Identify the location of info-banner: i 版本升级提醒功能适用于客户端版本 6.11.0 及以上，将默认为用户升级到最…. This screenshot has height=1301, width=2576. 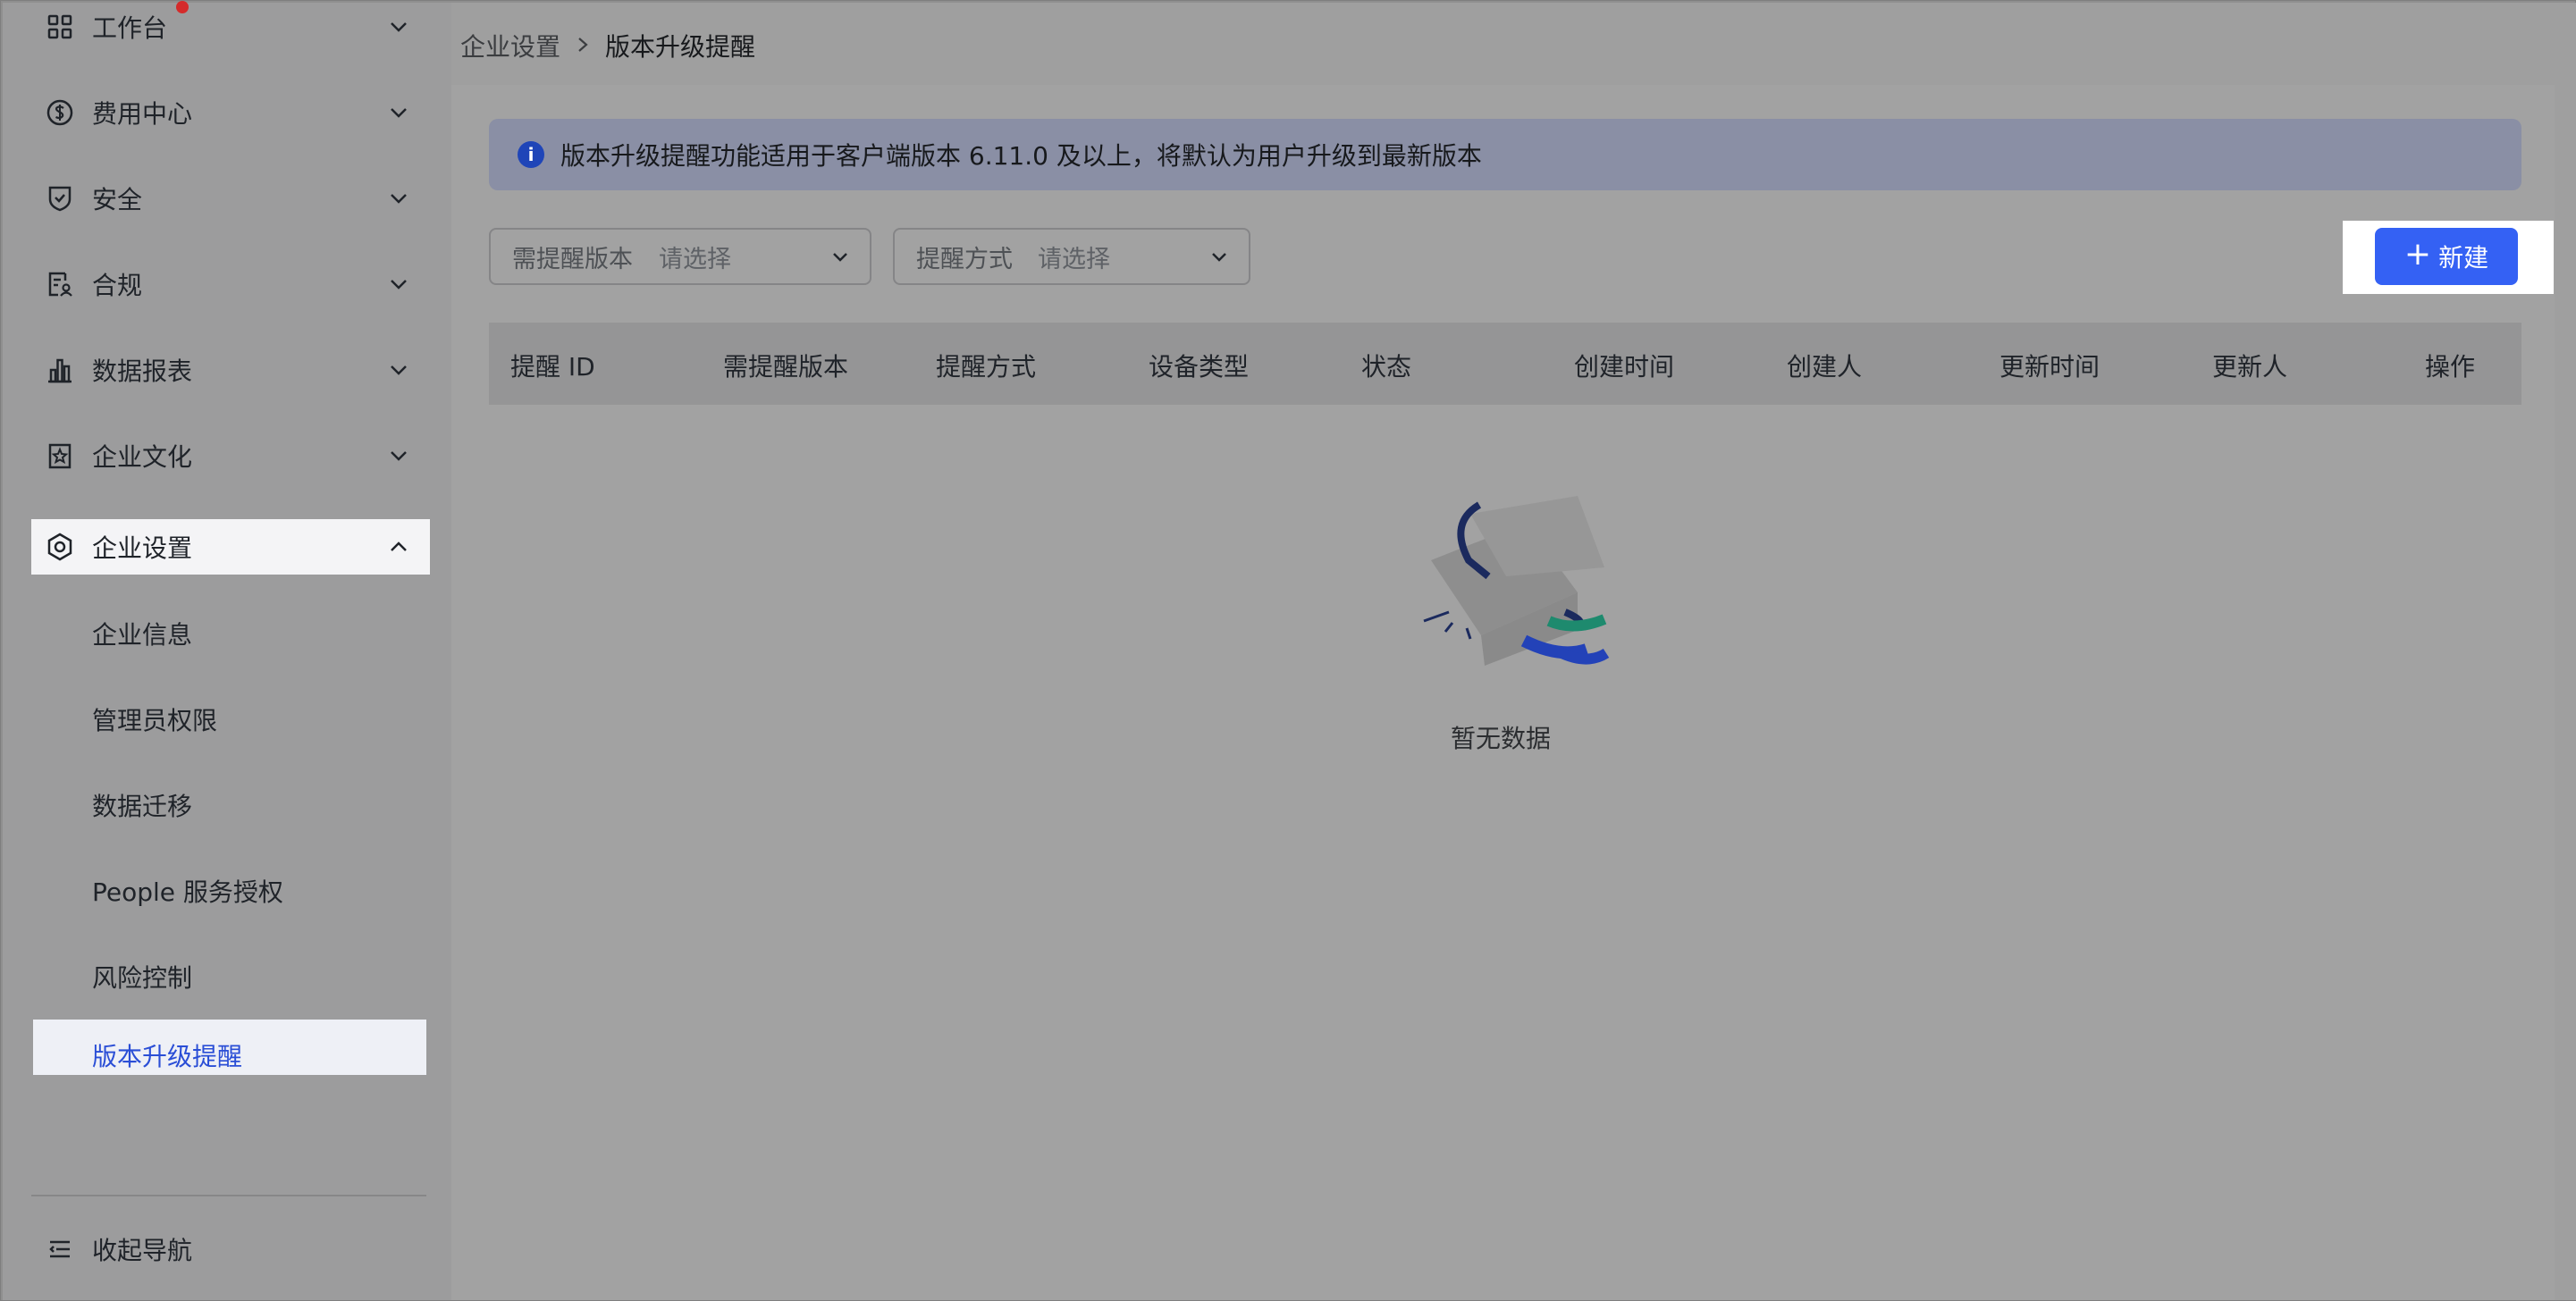
(1505, 154).